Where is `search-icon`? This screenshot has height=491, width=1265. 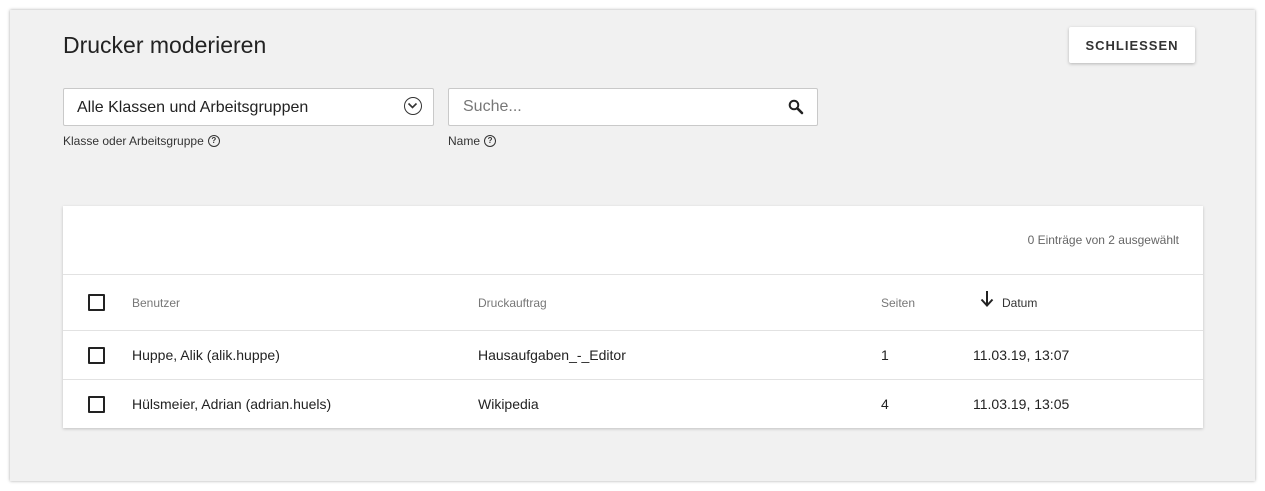 search-icon is located at coordinates (796, 109).